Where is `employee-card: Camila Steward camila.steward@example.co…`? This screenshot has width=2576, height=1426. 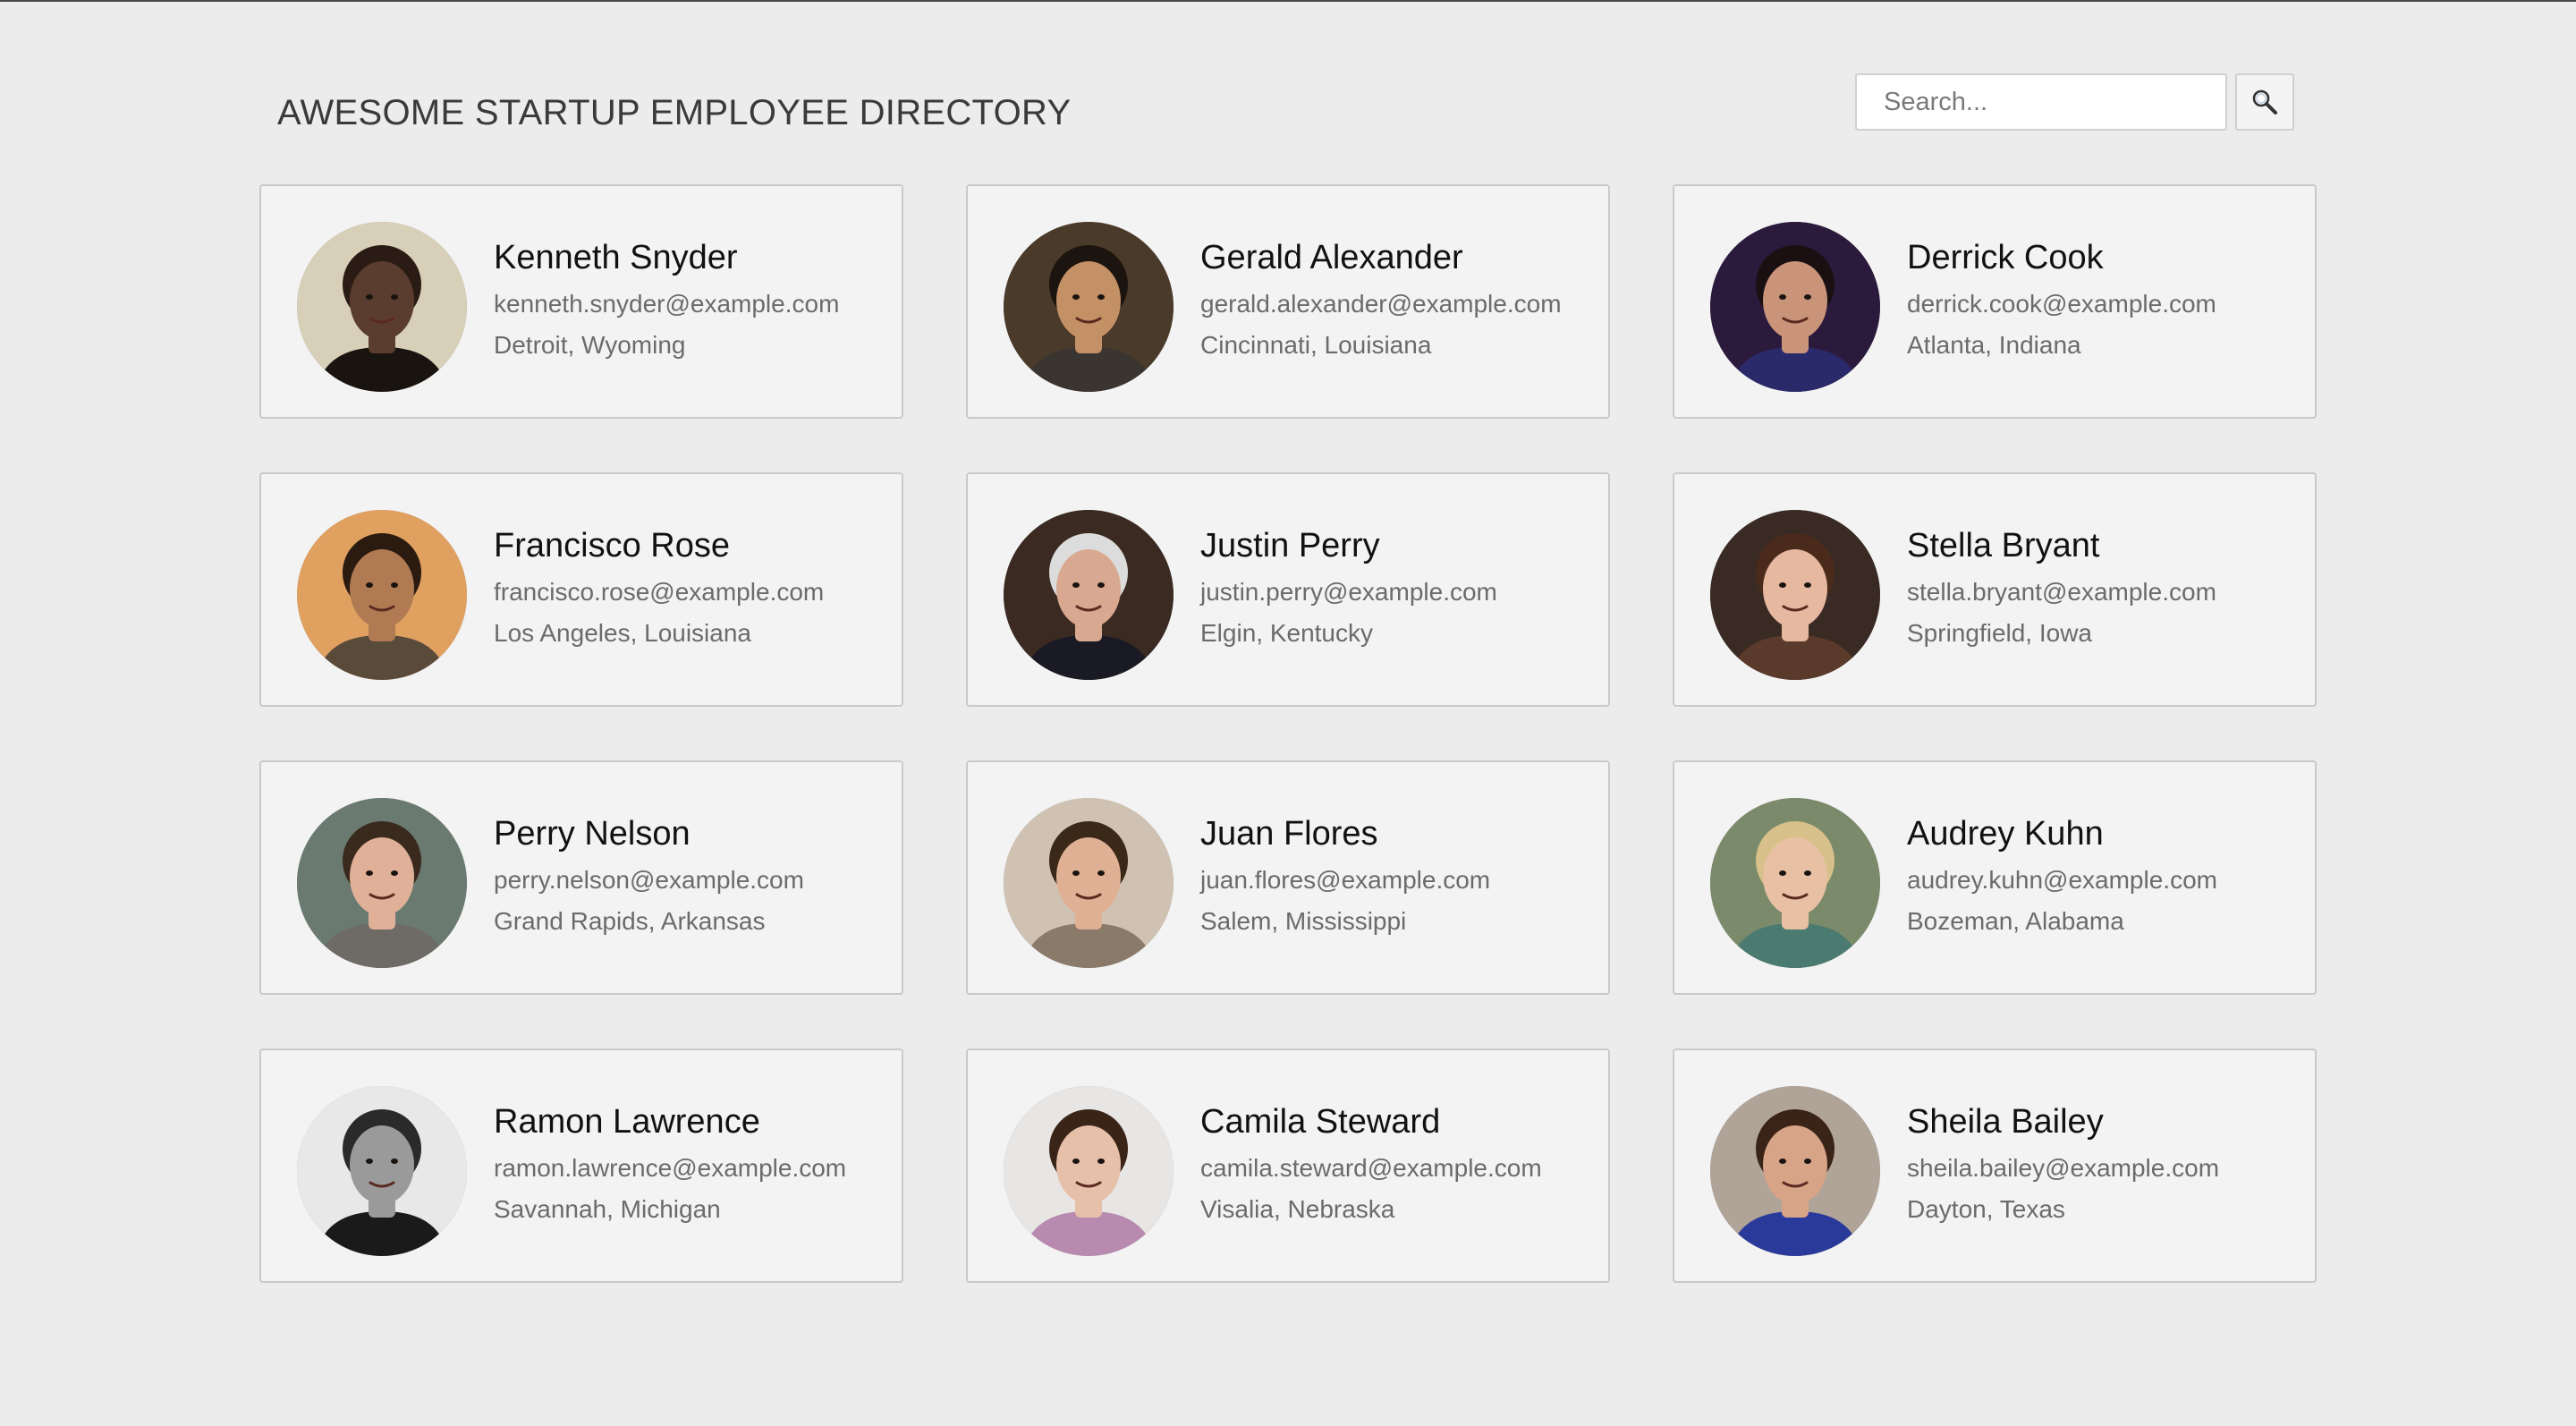
employee-card: Camila Steward camila.steward@example.co… is located at coordinates (1288, 1165).